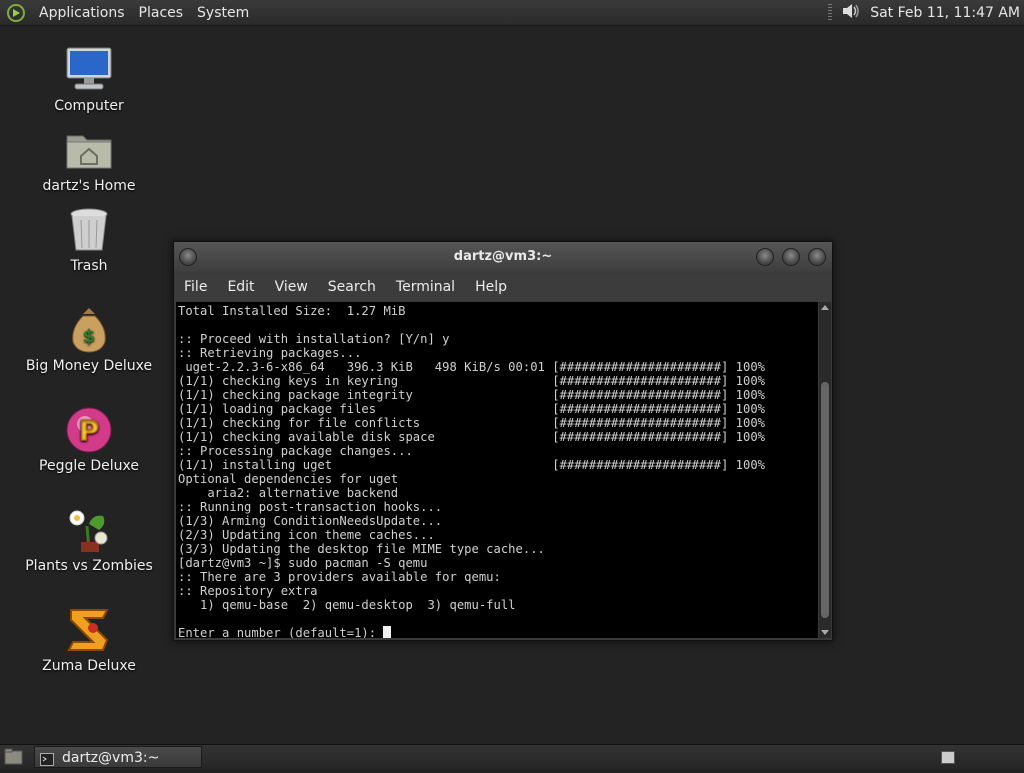 The height and width of the screenshot is (773, 1024). Describe the element at coordinates (14, 759) in the screenshot. I see `show-desktop-icon` at that location.